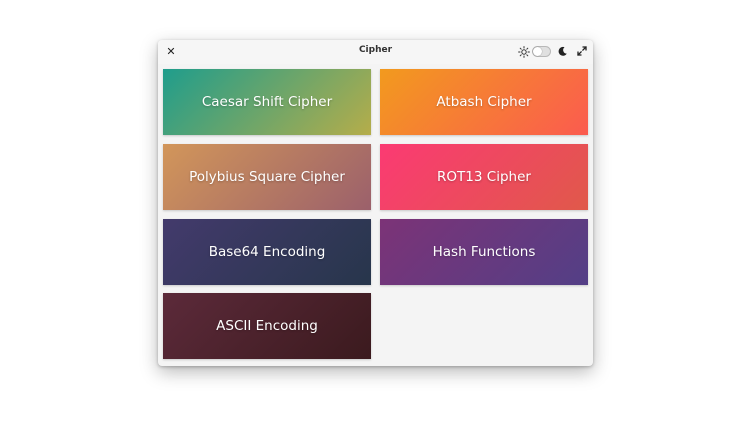 This screenshot has height=423, width=752. I want to click on tile-label: Base64 Encoding, so click(267, 252).